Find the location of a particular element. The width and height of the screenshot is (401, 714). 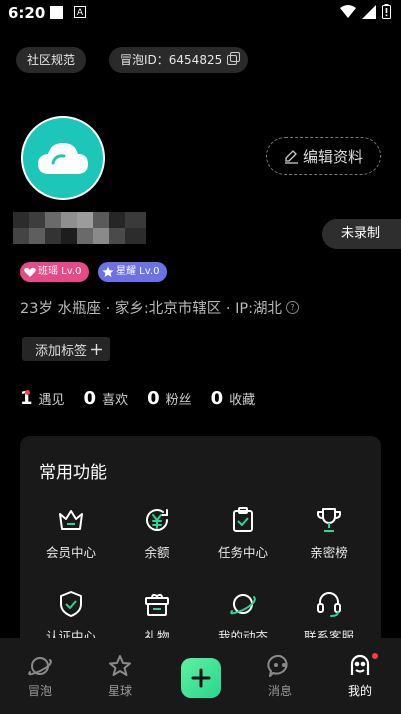

feature-customer-service: 联系客服 is located at coordinates (329, 617).